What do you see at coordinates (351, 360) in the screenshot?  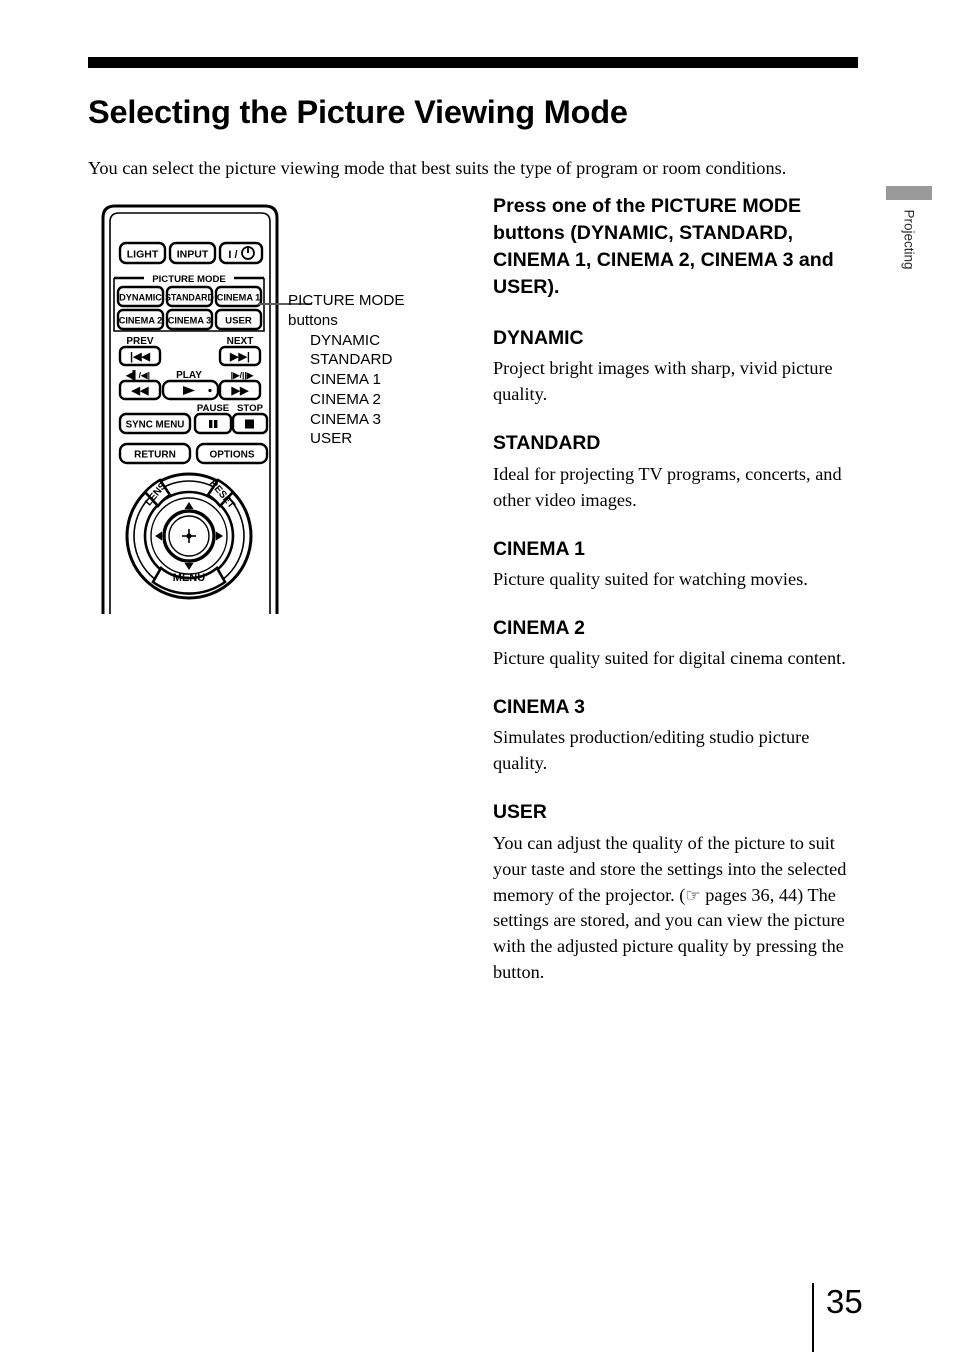 I see `callout-list-item: STANDARD` at bounding box center [351, 360].